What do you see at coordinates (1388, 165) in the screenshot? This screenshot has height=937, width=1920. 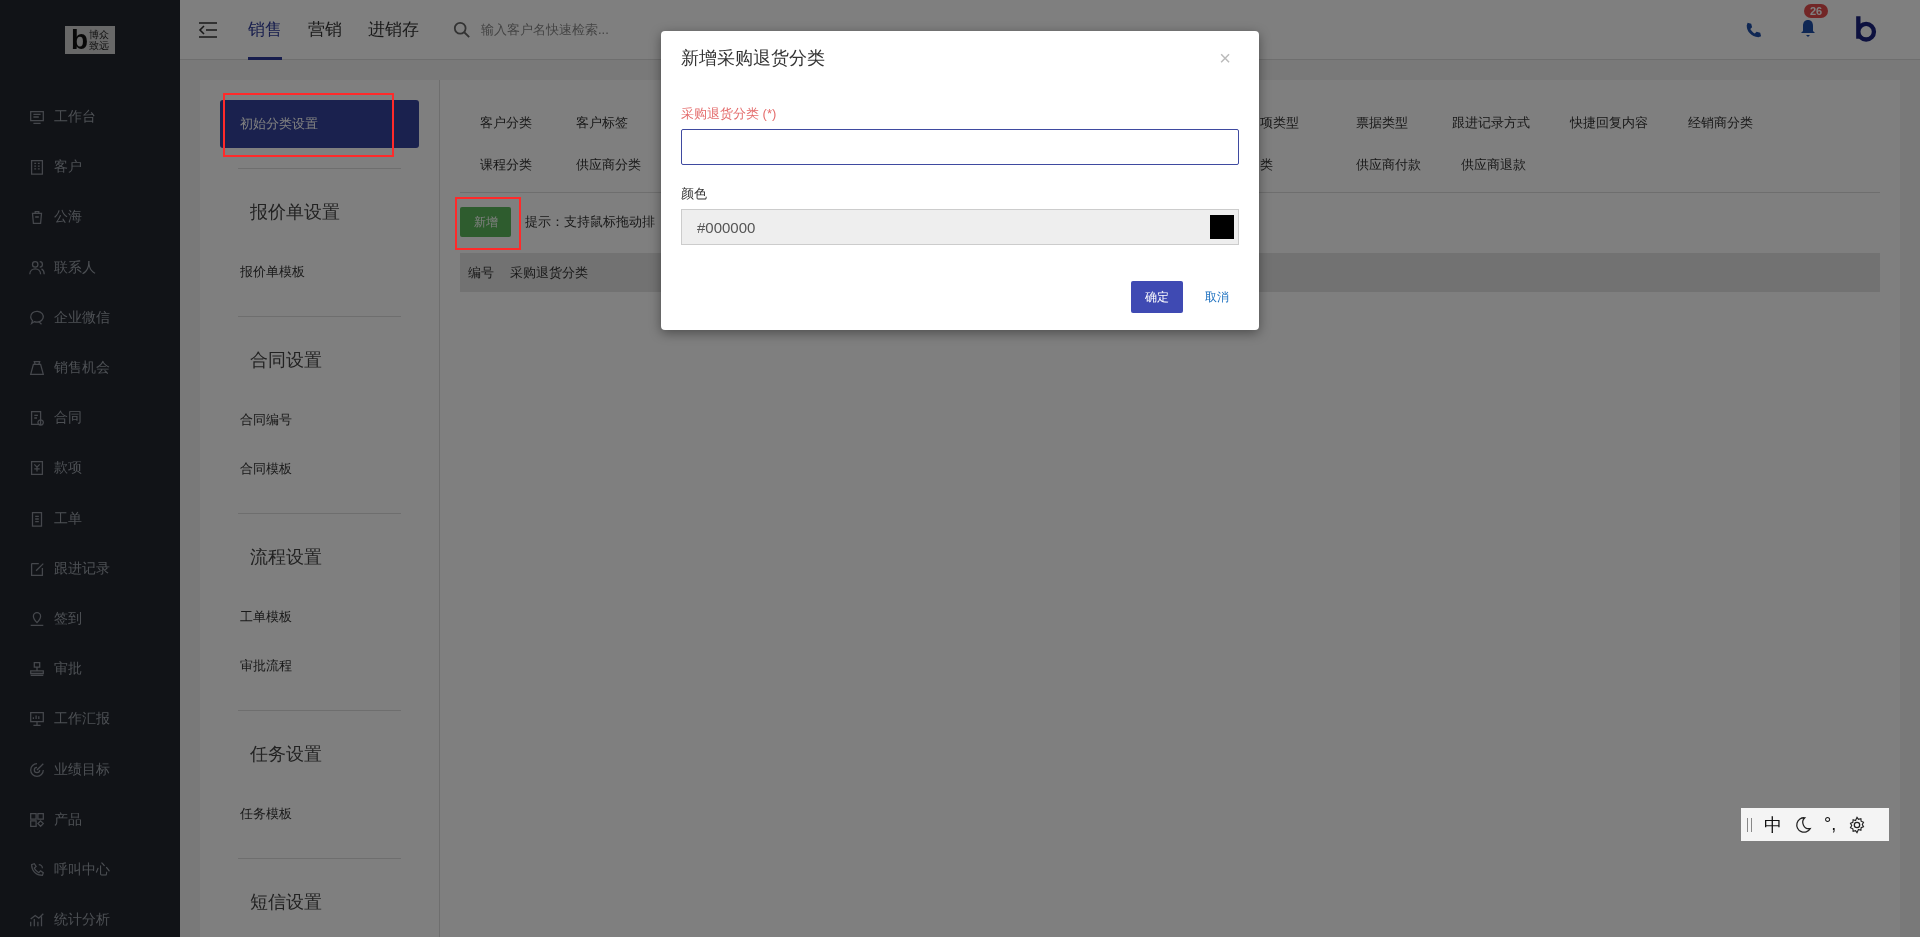 I see `category-tab: 供应商付款` at bounding box center [1388, 165].